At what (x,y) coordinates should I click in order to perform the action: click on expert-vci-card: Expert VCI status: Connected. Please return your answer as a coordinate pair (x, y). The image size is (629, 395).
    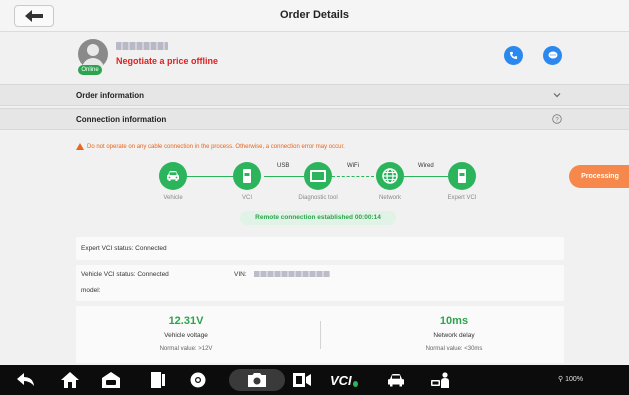
    Looking at the image, I should click on (320, 248).